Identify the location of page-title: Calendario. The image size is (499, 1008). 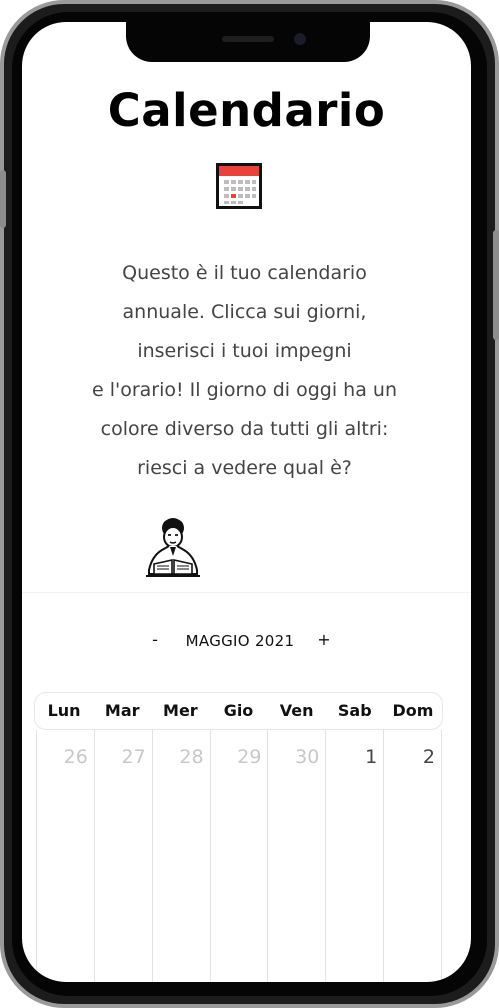
(246, 110).